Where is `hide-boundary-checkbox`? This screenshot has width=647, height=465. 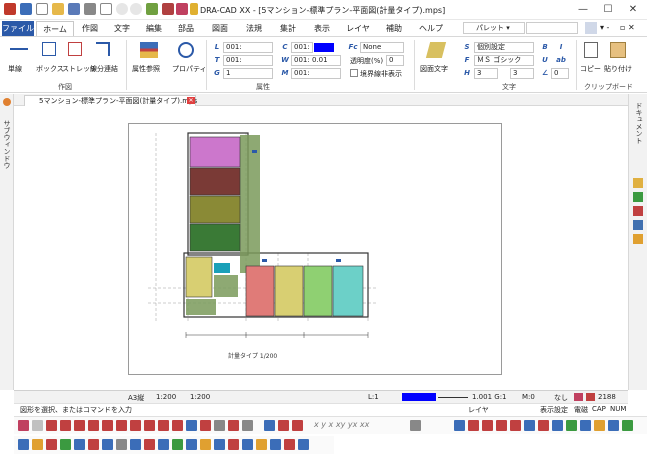 hide-boundary-checkbox is located at coordinates (354, 73).